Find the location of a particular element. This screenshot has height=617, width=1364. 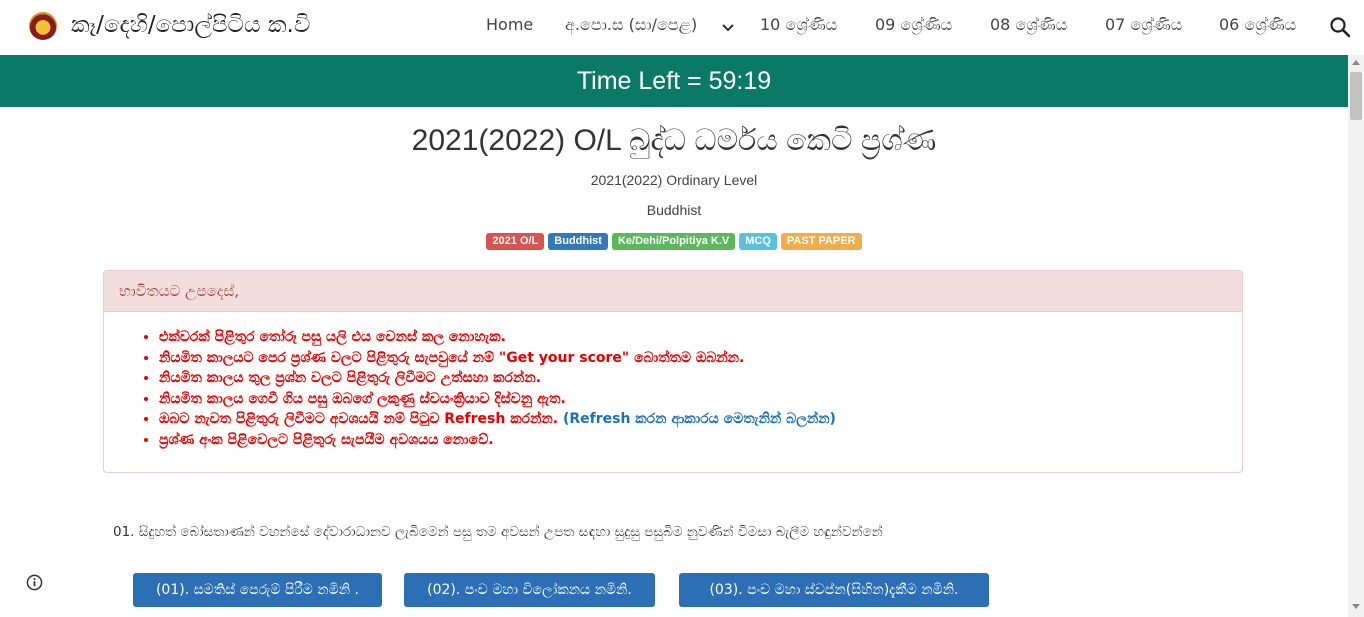

scroll-up-arrow-icon is located at coordinates (1356, 62).